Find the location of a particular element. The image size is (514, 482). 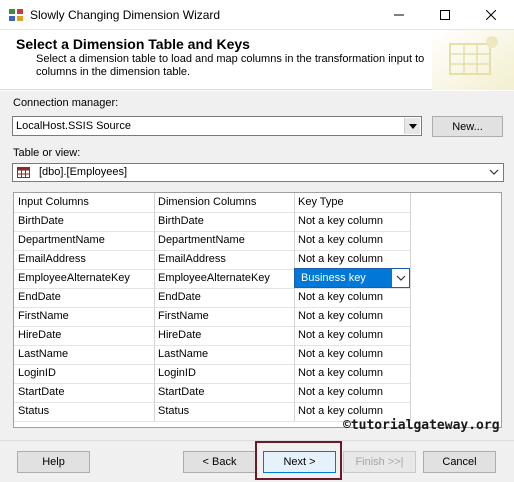

connection-manager-select: LocalHost.SSIS Source is located at coordinates (217, 126).